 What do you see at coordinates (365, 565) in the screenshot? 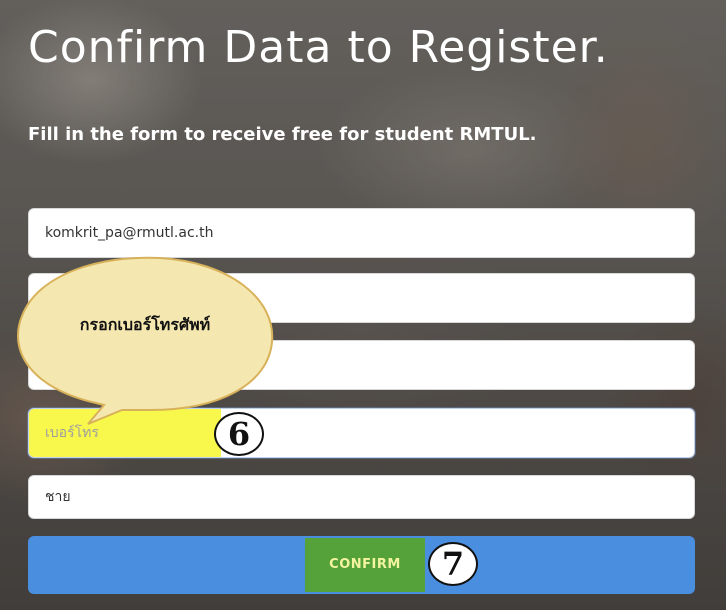
I see `confirm-button-label: CONFIRM` at bounding box center [365, 565].